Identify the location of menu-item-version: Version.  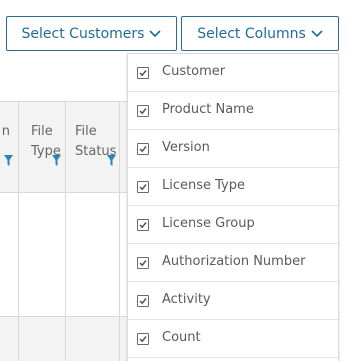
(233, 149).